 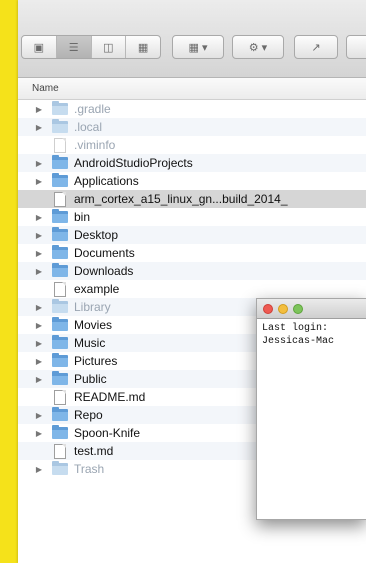 I want to click on file-row: ▶ Applications, so click(x=192, y=181).